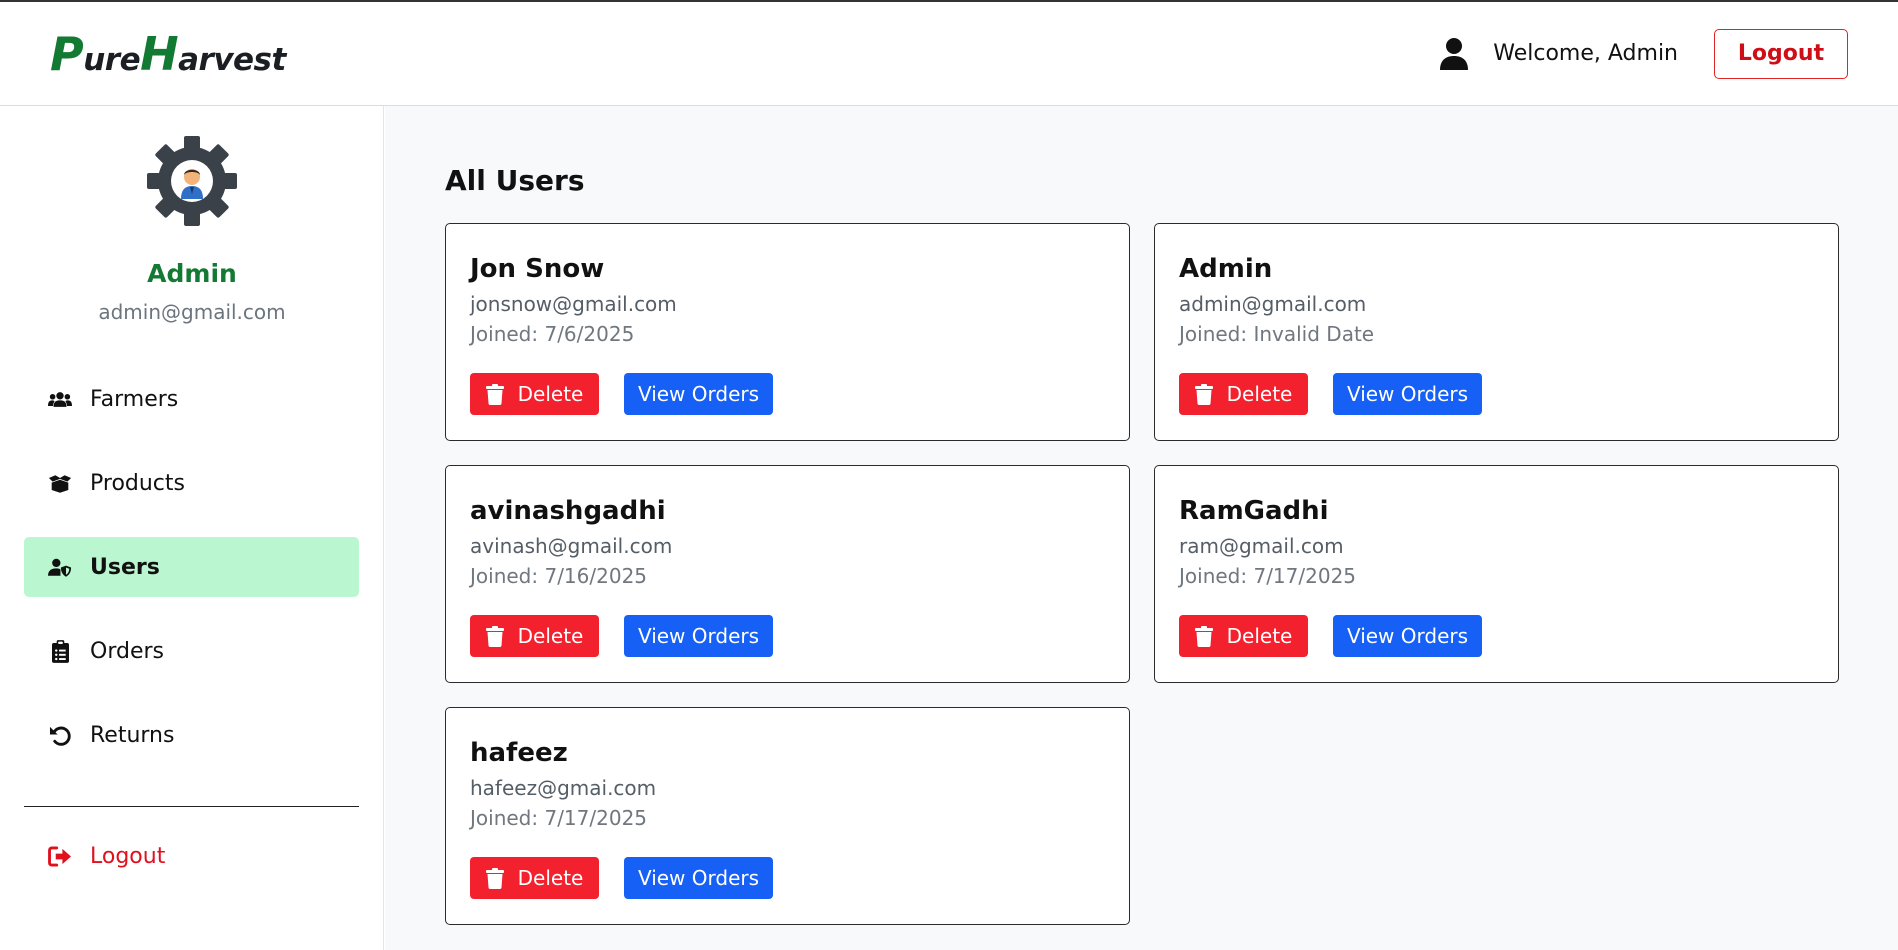 This screenshot has width=1898, height=950. Describe the element at coordinates (571, 546) in the screenshot. I see `user-email: avinash@gmail.com` at that location.